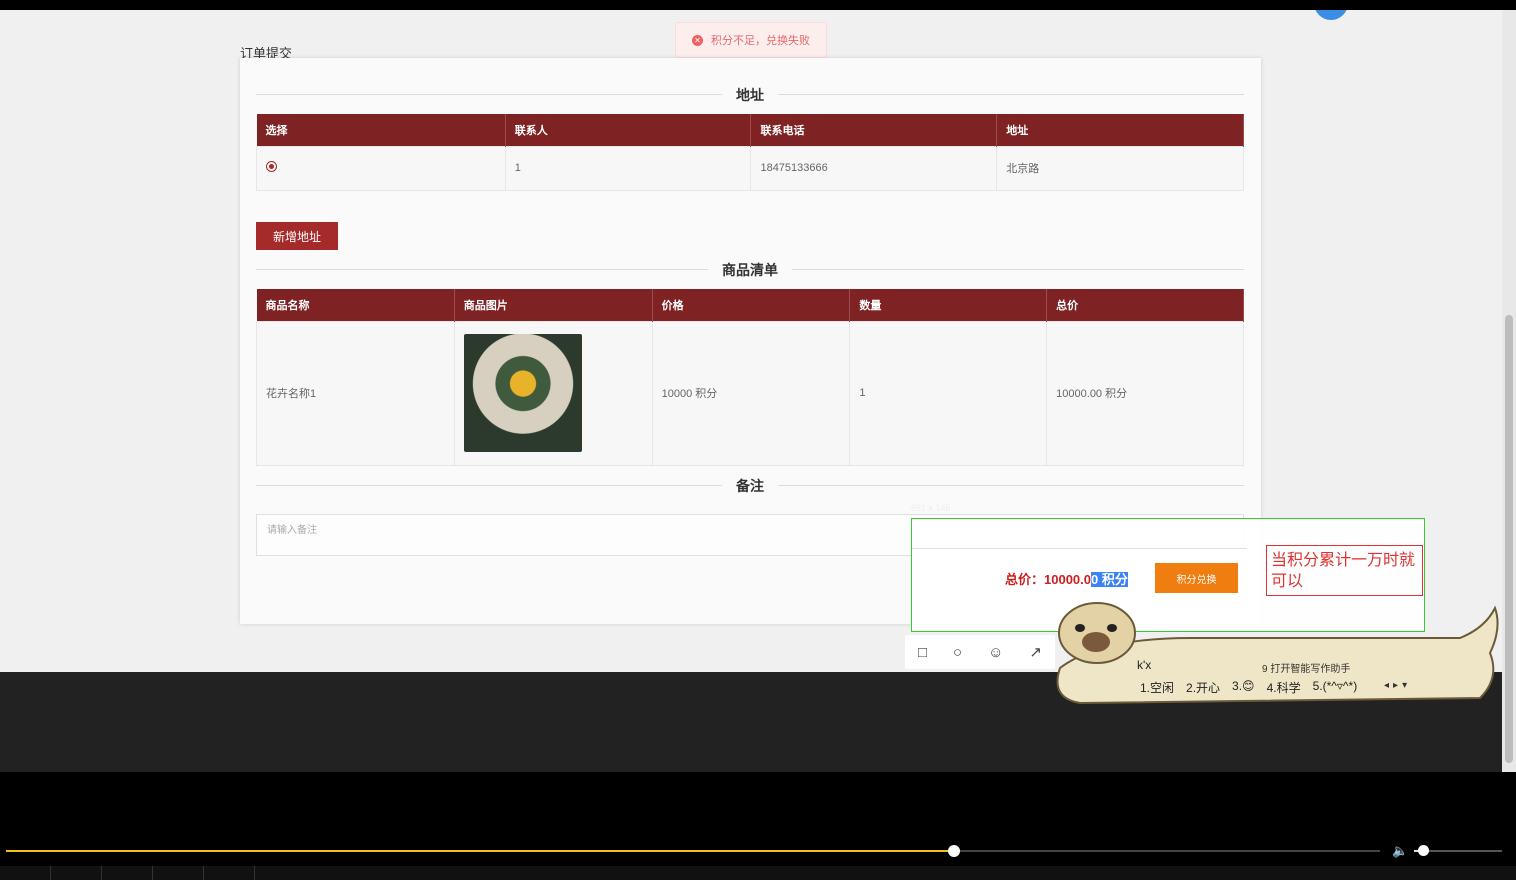 The width and height of the screenshot is (1516, 880). Describe the element at coordinates (1109, 579) in the screenshot. I see `total-value-selected: 0 积分` at that location.